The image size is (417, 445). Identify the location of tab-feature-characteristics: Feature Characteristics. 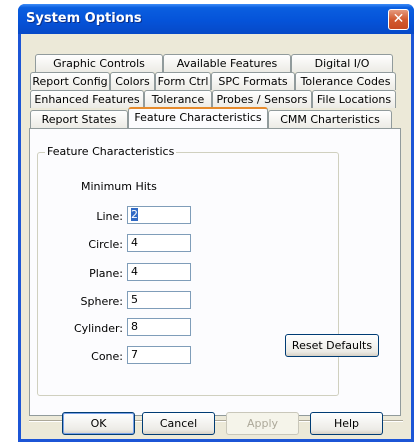
(198, 117).